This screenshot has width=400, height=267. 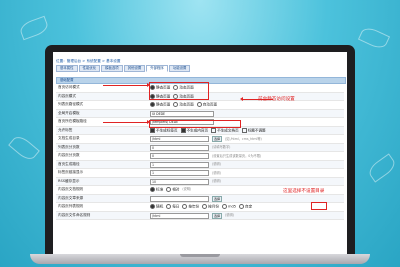 I want to click on radio-option: 按月份, so click(x=210, y=207).